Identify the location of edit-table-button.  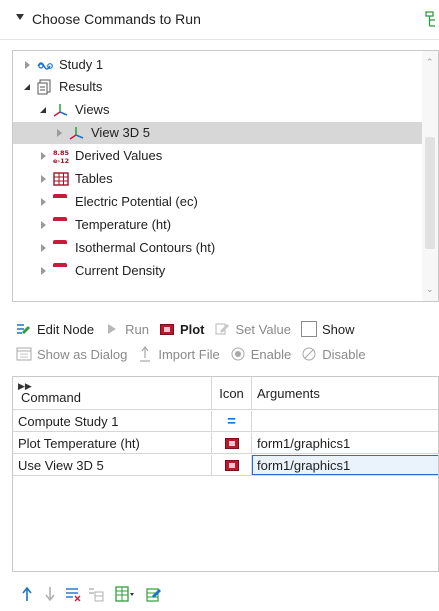
(154, 594).